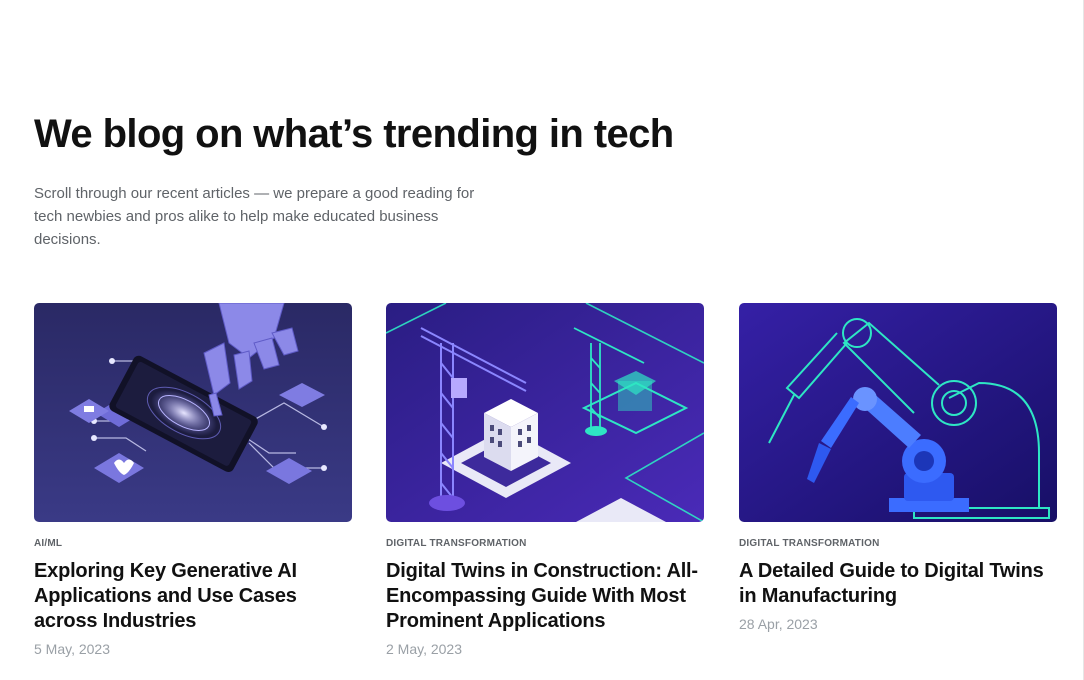  What do you see at coordinates (72, 649) in the screenshot?
I see `article-date: 5 May, 2023` at bounding box center [72, 649].